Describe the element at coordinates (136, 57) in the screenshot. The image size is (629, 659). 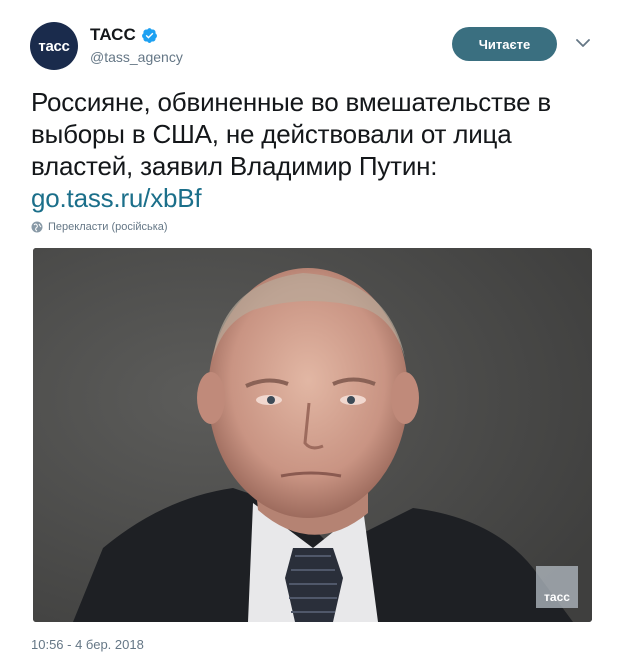
I see `account-handle: @tass_agency` at that location.